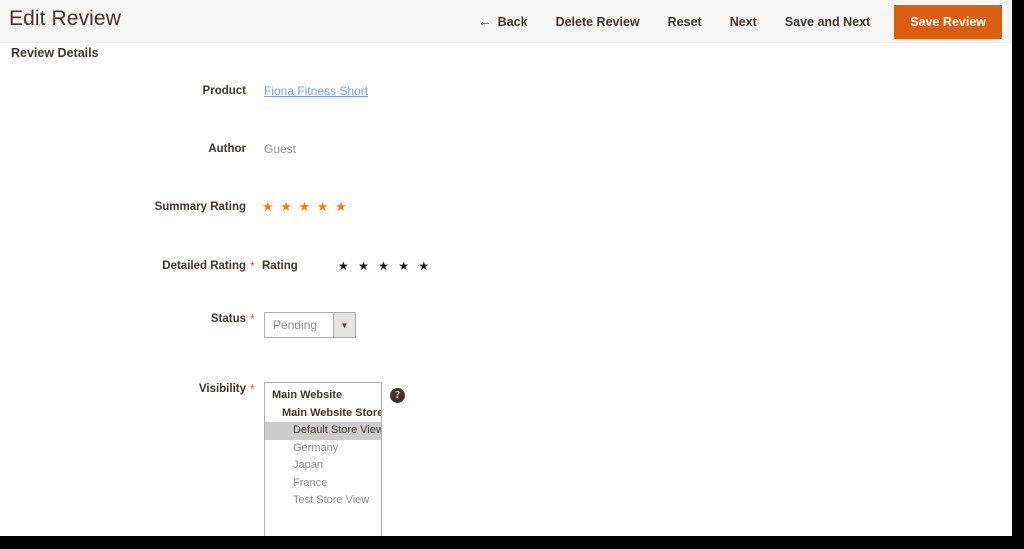 Image resolution: width=1024 pixels, height=549 pixels. What do you see at coordinates (252, 389) in the screenshot?
I see `field-visibility-required-marker: *` at bounding box center [252, 389].